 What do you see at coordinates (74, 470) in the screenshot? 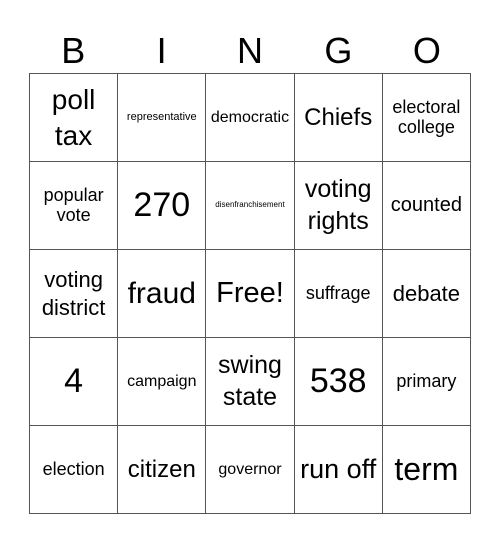
I see `bingo-cell: election` at bounding box center [74, 470].